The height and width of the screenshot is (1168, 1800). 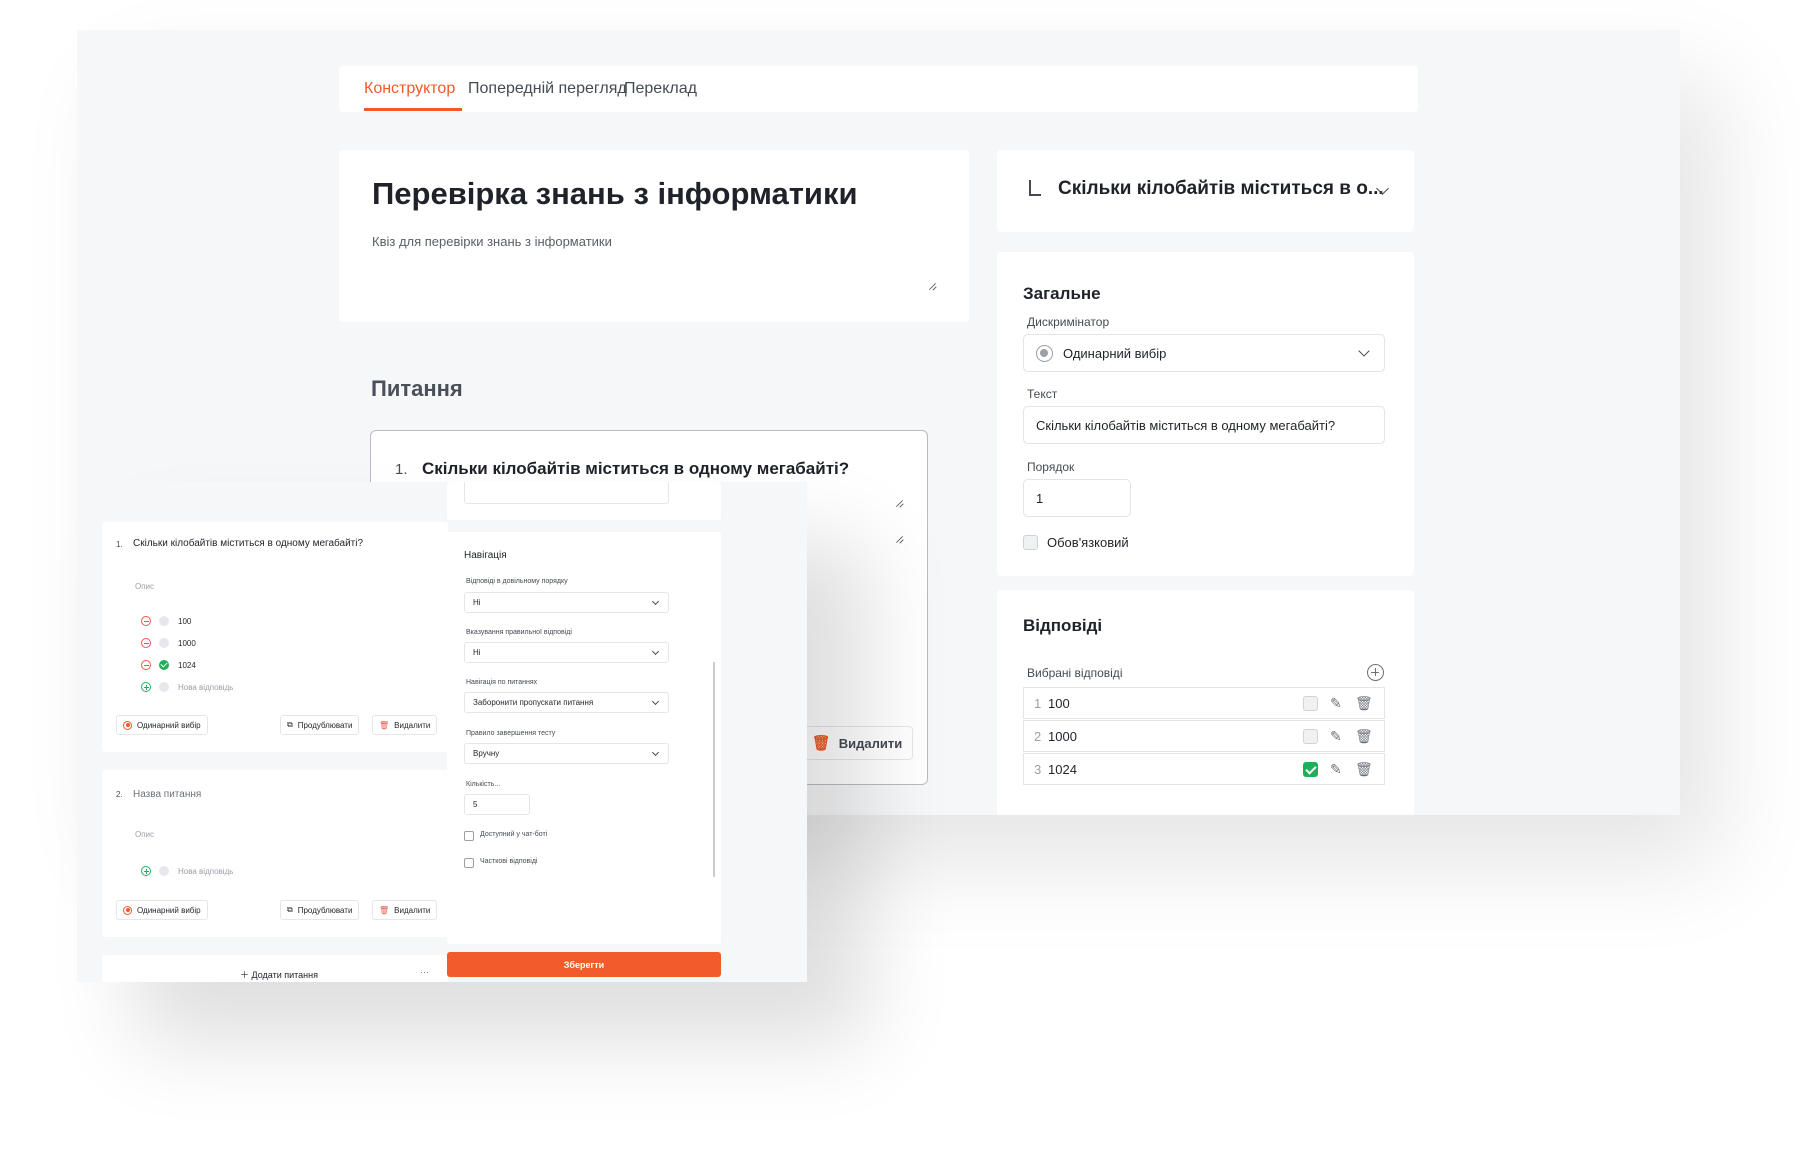 What do you see at coordinates (417, 388) in the screenshot?
I see `questions-heading: Питання` at bounding box center [417, 388].